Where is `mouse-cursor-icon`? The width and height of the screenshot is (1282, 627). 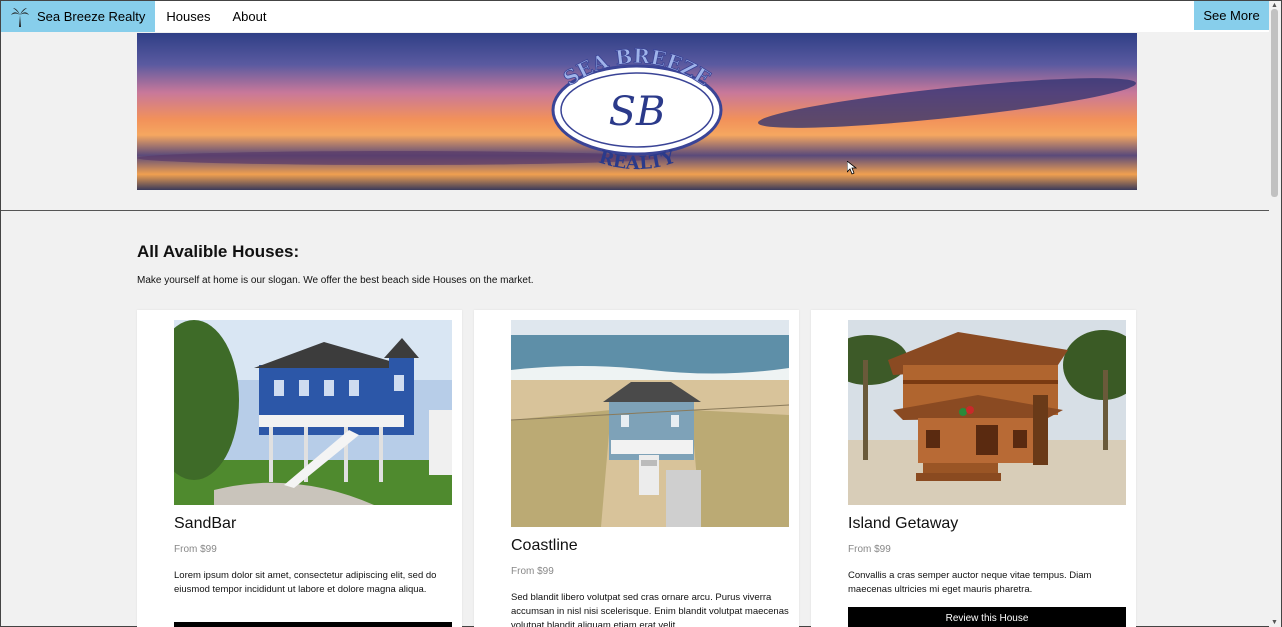 mouse-cursor-icon is located at coordinates (852, 169).